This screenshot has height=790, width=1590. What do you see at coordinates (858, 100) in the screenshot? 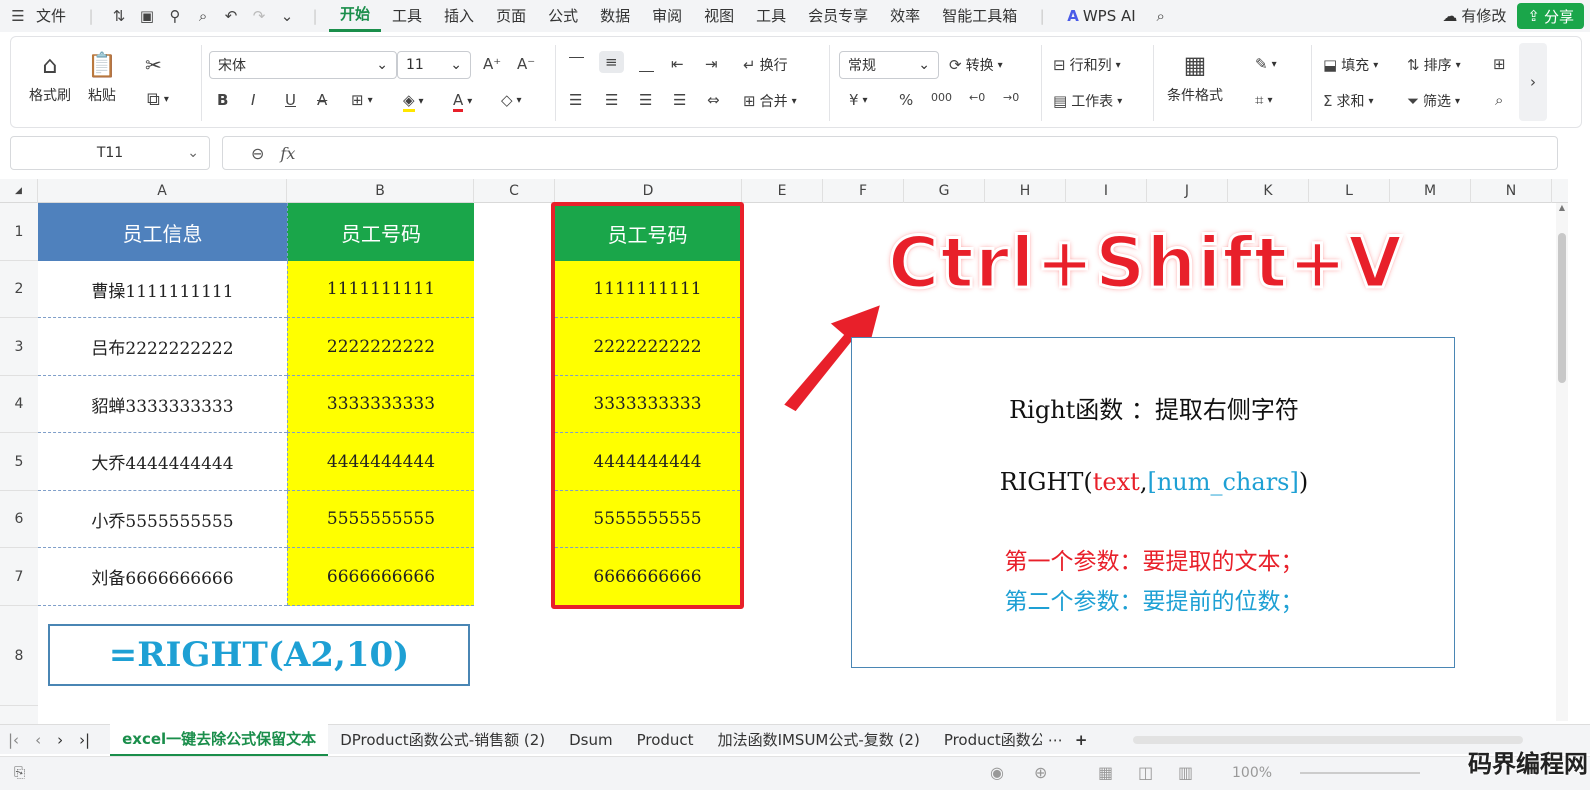
I see `currency-button: ¥ ▾` at bounding box center [858, 100].